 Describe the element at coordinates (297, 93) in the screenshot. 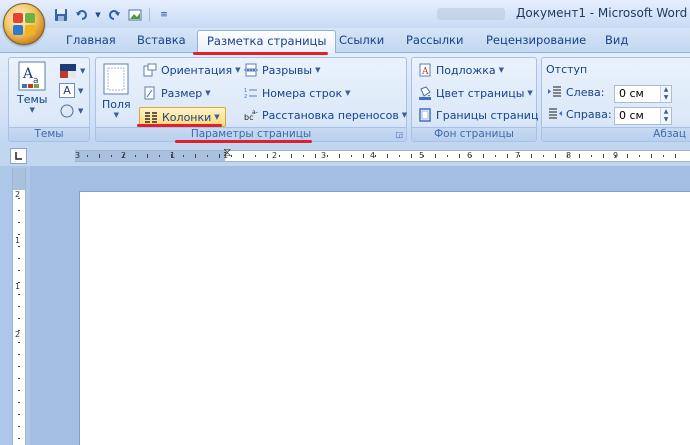

I see `line-numbers-button: 12 Номера строк ▼` at that location.